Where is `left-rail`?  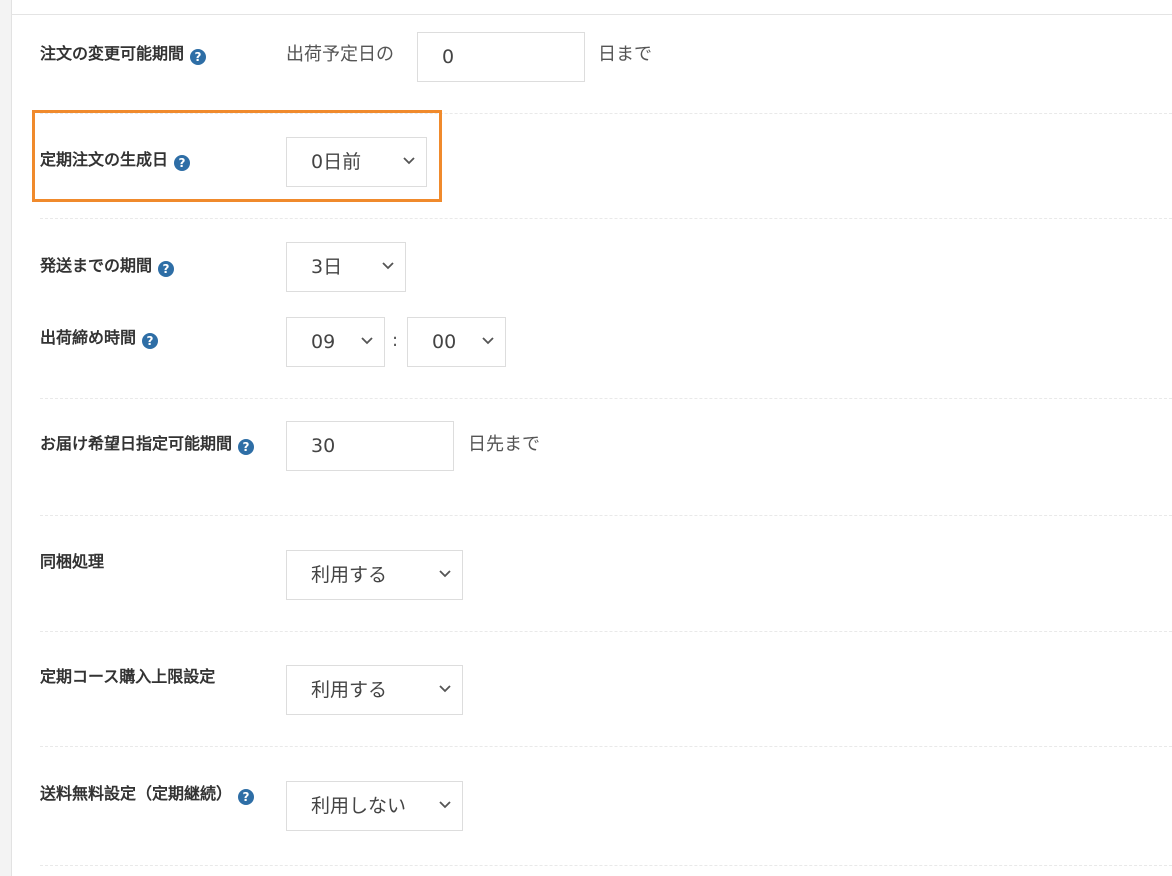 left-rail is located at coordinates (6, 438).